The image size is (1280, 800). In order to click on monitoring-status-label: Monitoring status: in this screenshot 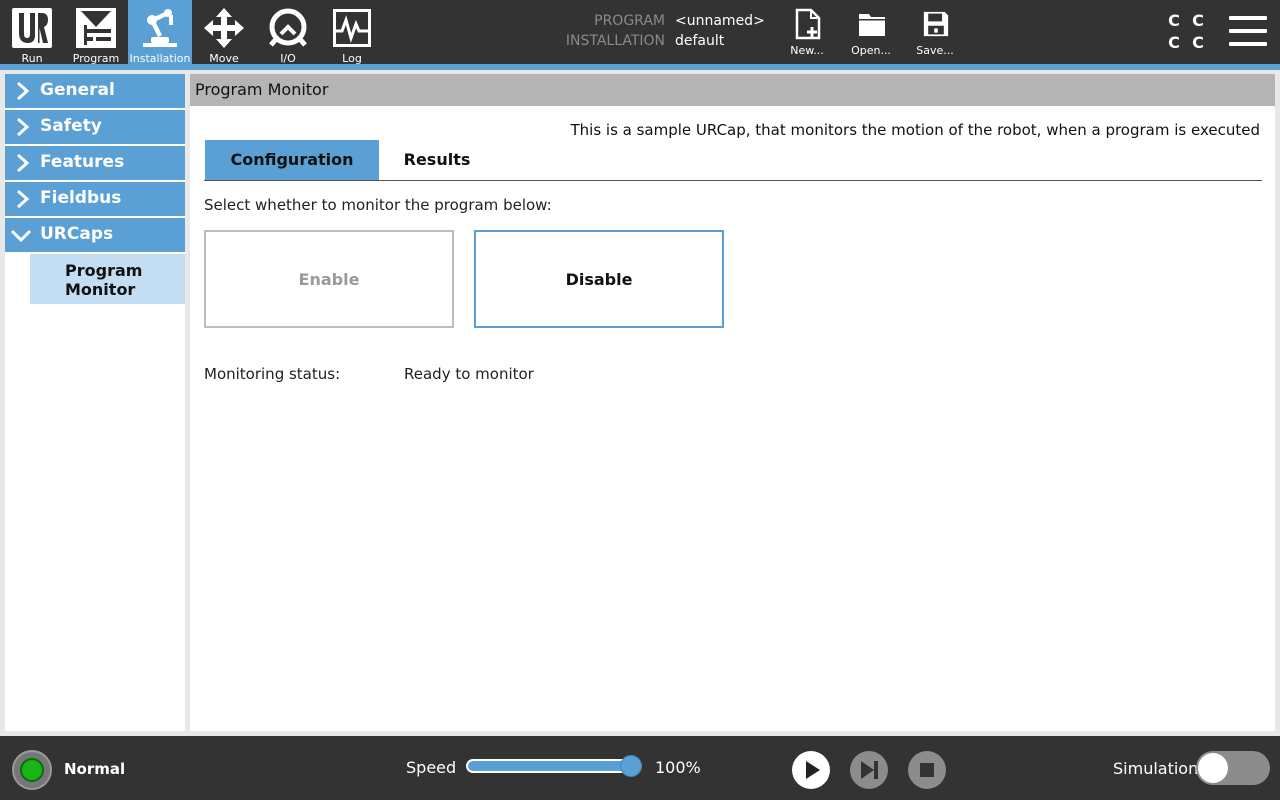, I will do `click(272, 374)`.